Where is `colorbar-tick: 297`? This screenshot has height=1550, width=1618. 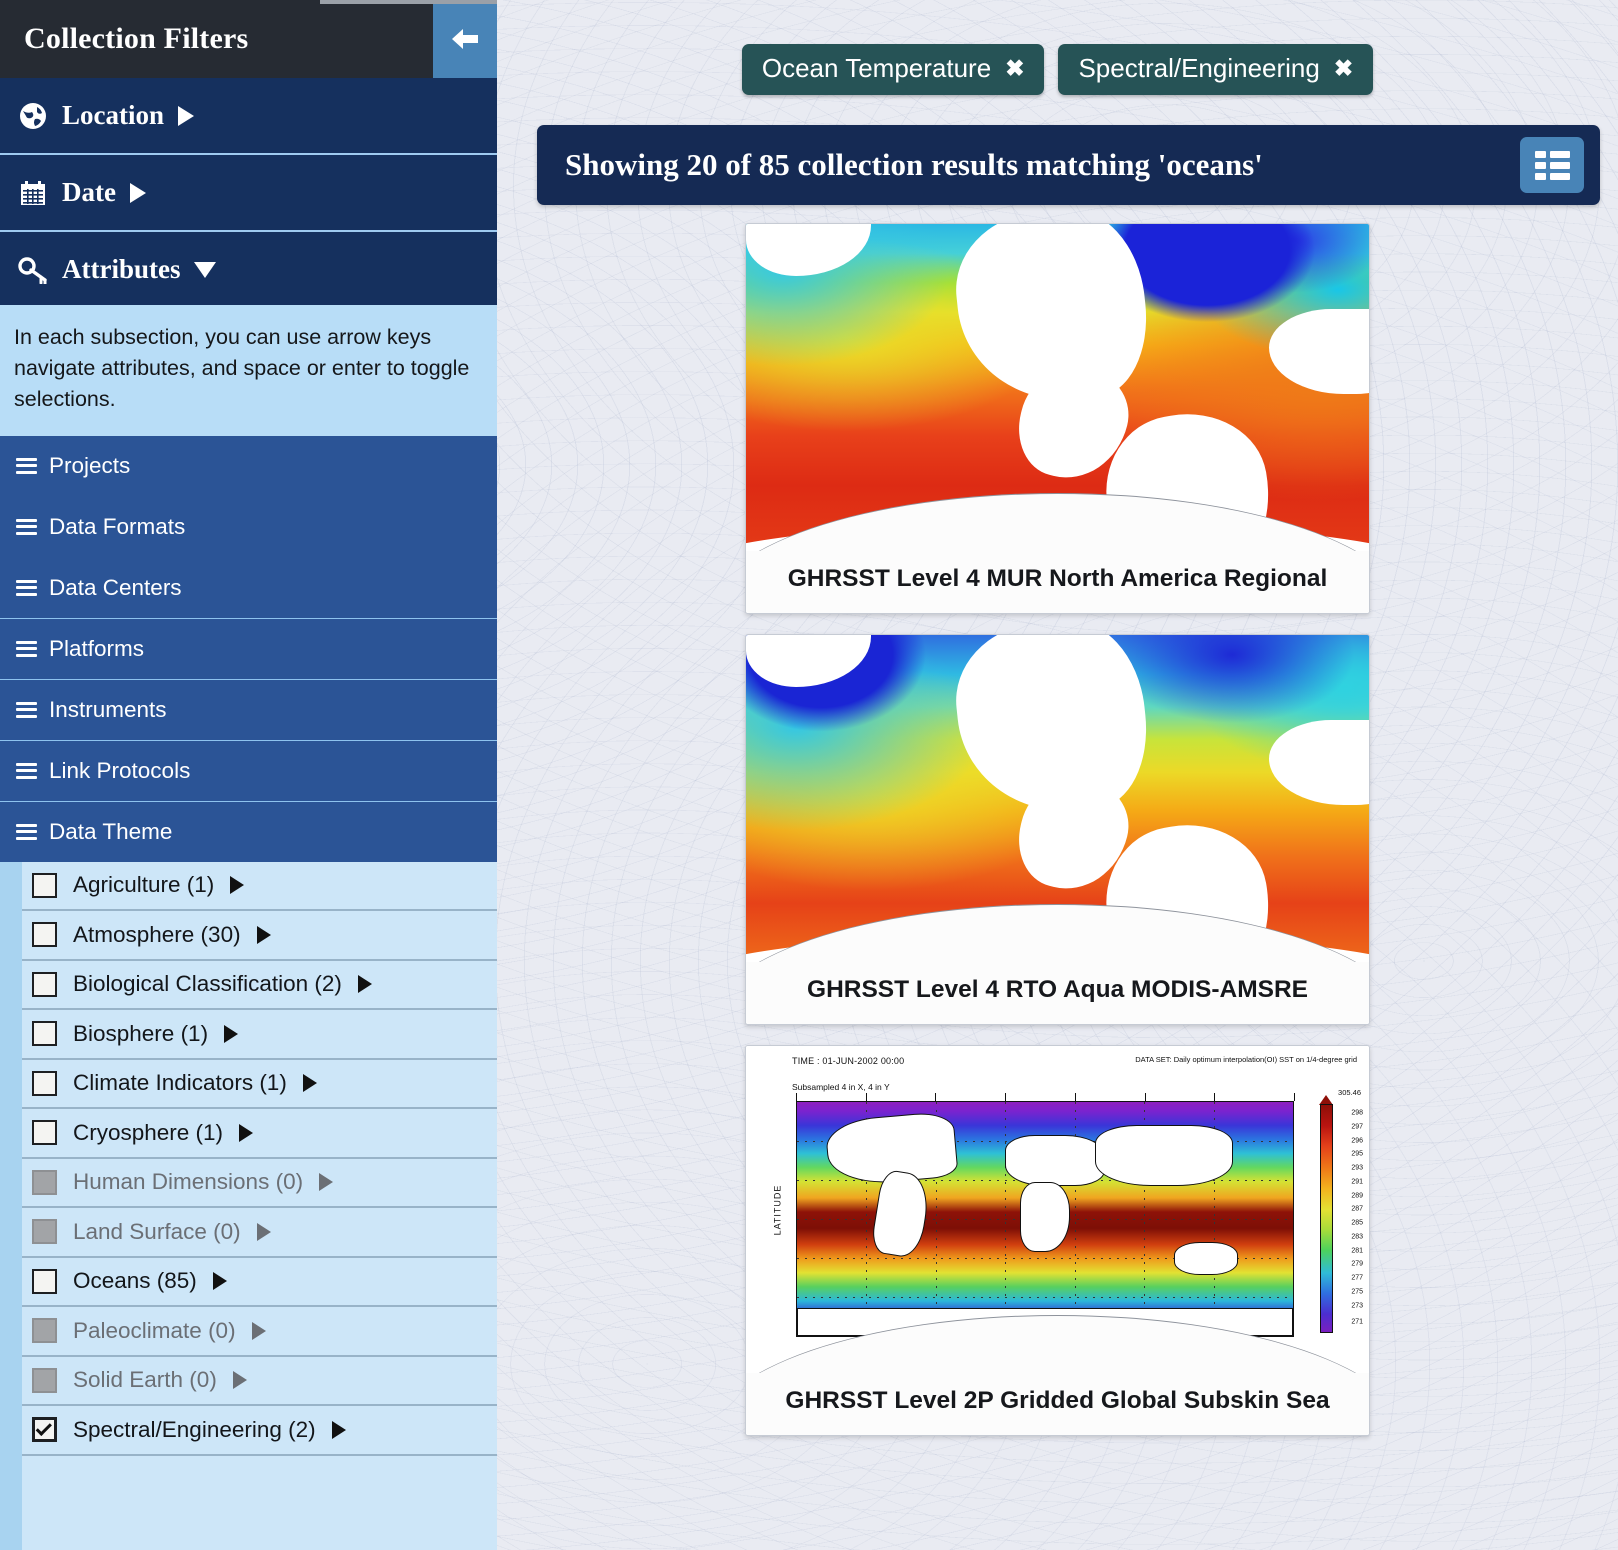 colorbar-tick: 297 is located at coordinates (1357, 1127).